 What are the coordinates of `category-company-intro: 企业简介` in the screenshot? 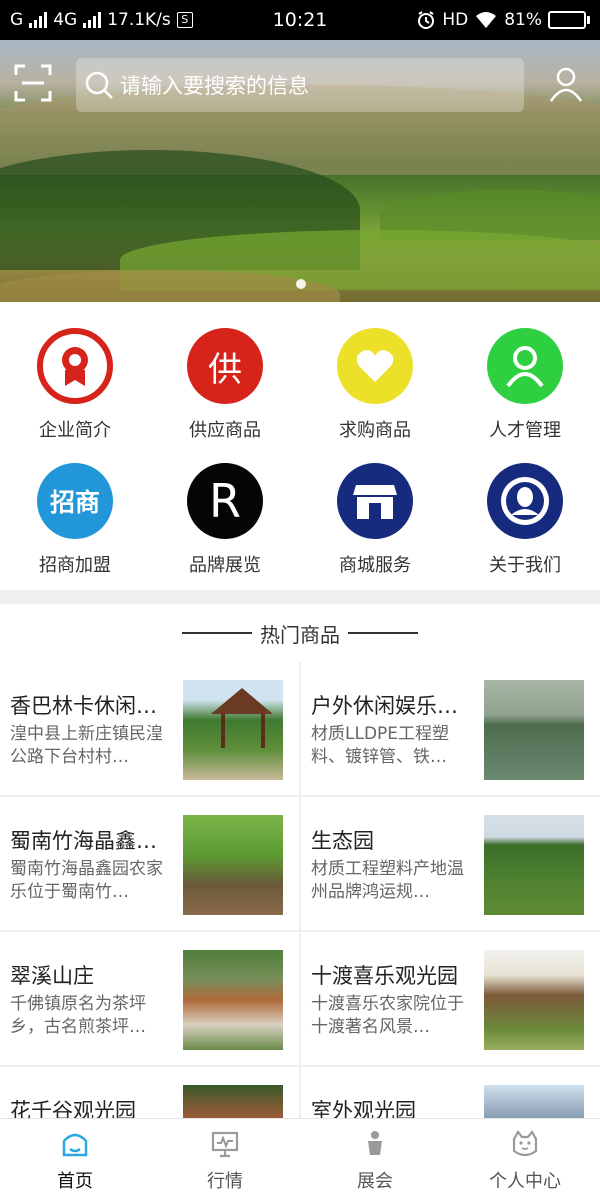 It's located at (75, 395).